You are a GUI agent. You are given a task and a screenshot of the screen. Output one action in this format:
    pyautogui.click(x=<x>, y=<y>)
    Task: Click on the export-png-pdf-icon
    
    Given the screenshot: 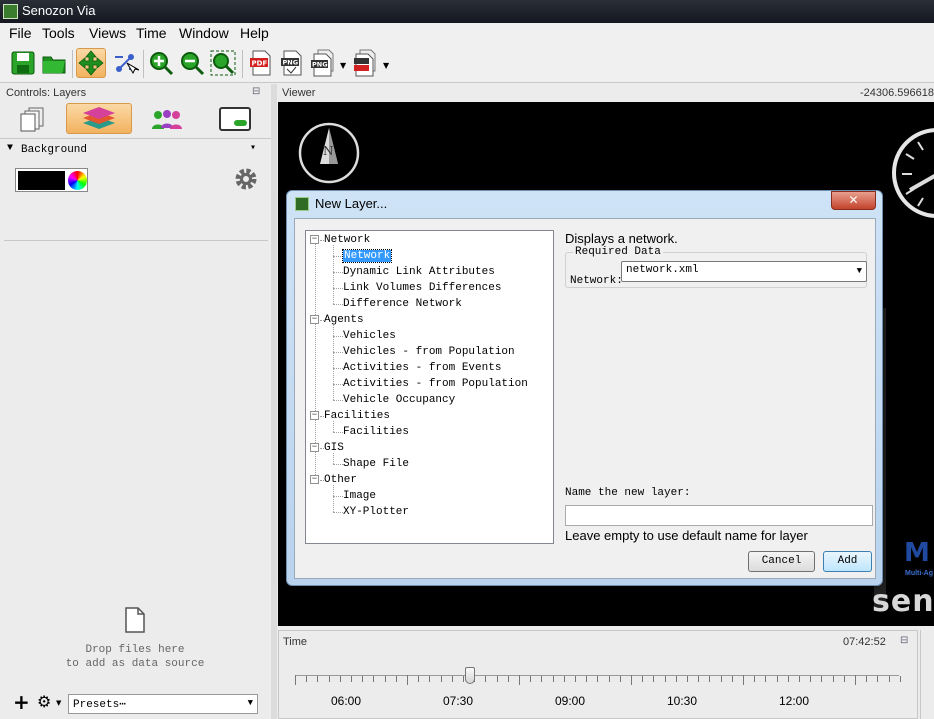 What is the action you would take?
    pyautogui.click(x=365, y=63)
    